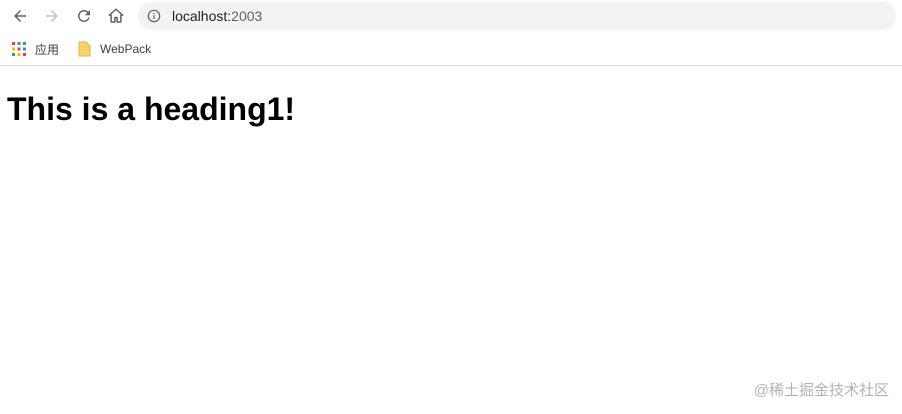 The height and width of the screenshot is (414, 902). Describe the element at coordinates (84, 49) in the screenshot. I see `folder-icon` at that location.